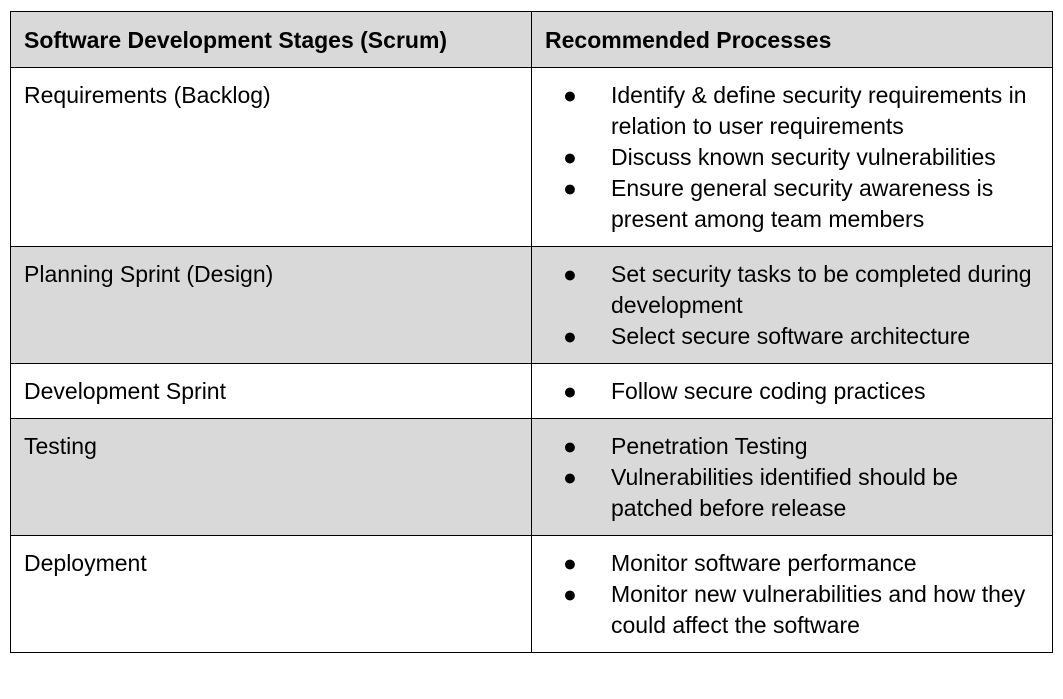 The image size is (1063, 699). Describe the element at coordinates (764, 563) in the screenshot. I see `process-text: Monitor software performance` at that location.